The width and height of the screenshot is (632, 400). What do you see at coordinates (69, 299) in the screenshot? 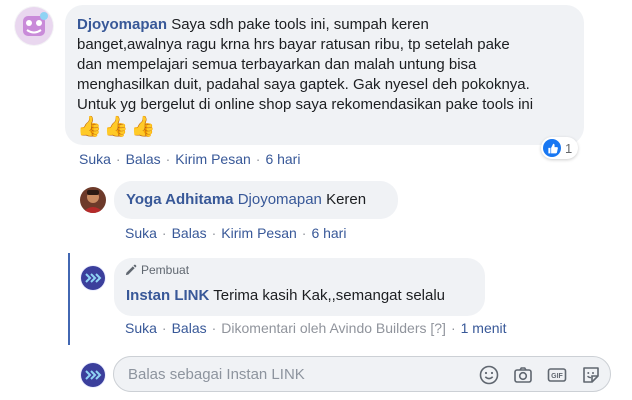
I see `thread-indicator` at bounding box center [69, 299].